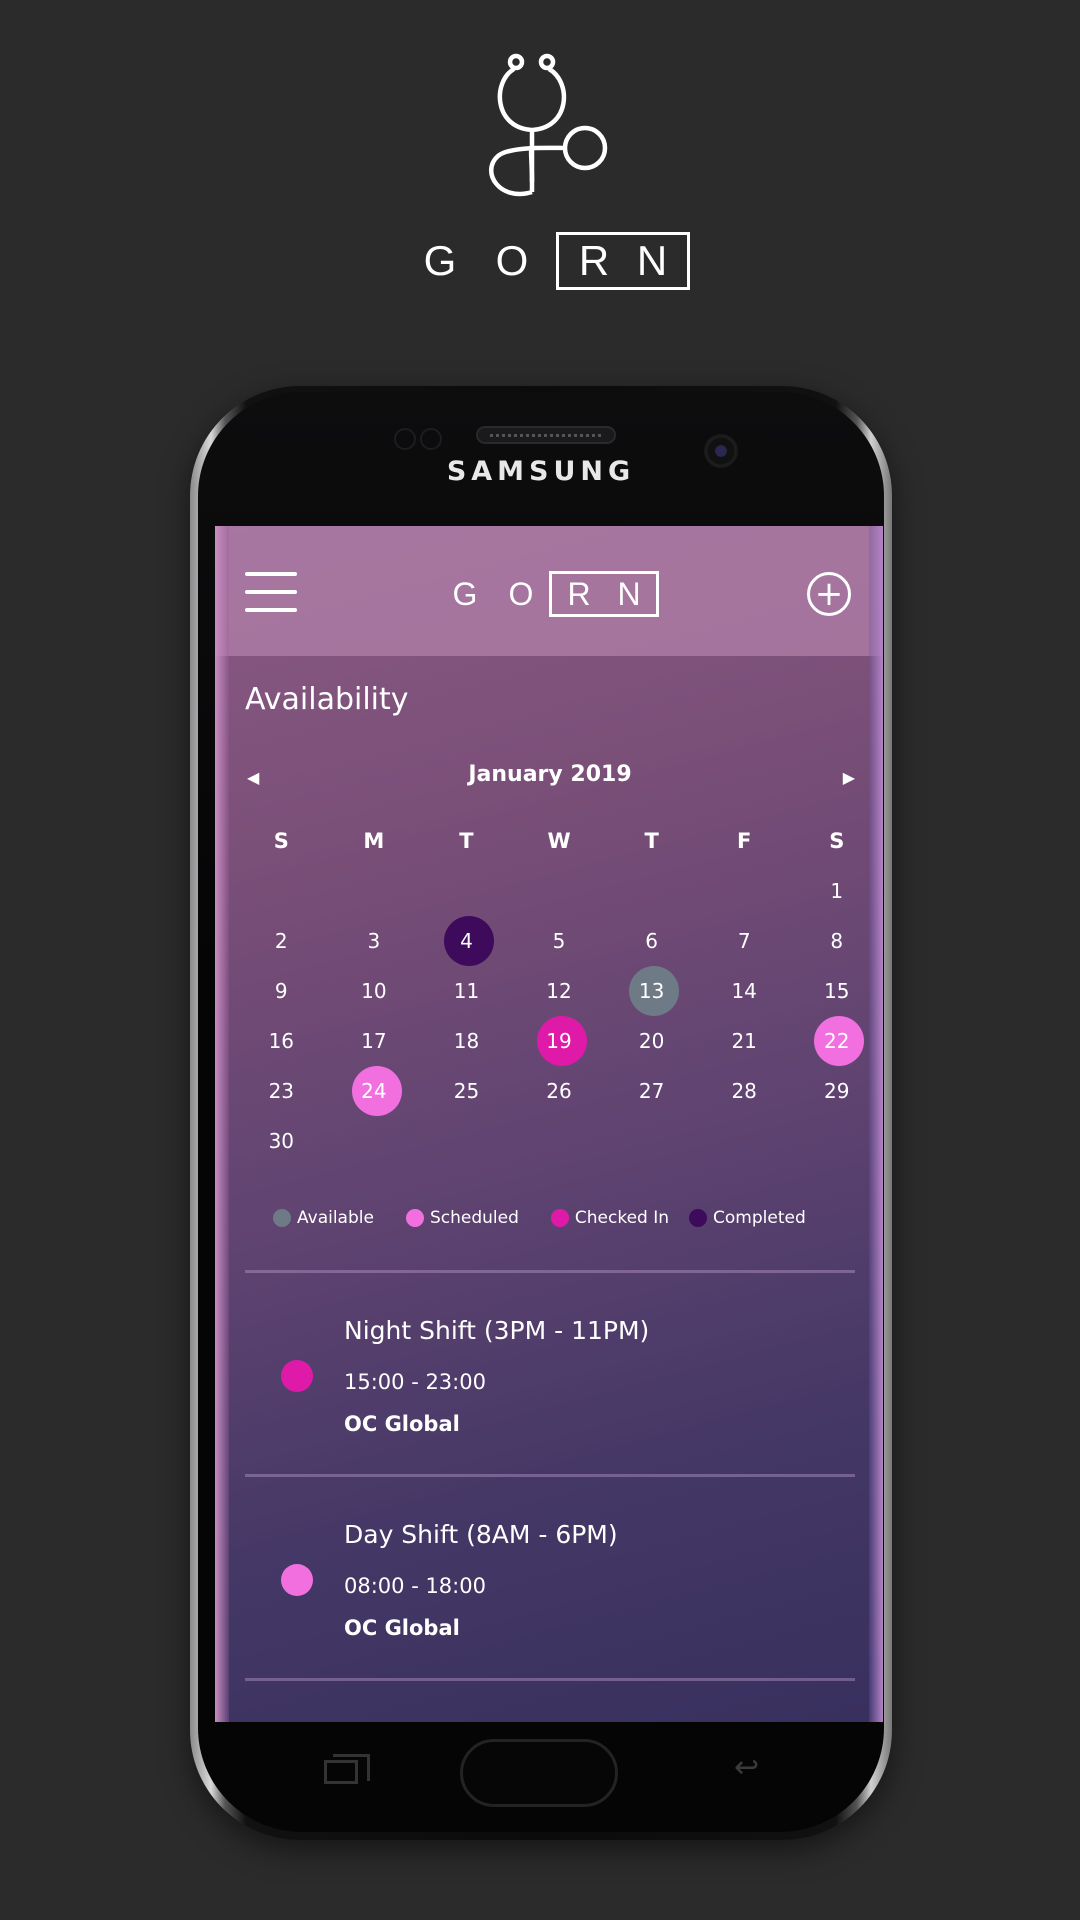 This screenshot has width=1080, height=1920. I want to click on day-number: 9, so click(281, 991).